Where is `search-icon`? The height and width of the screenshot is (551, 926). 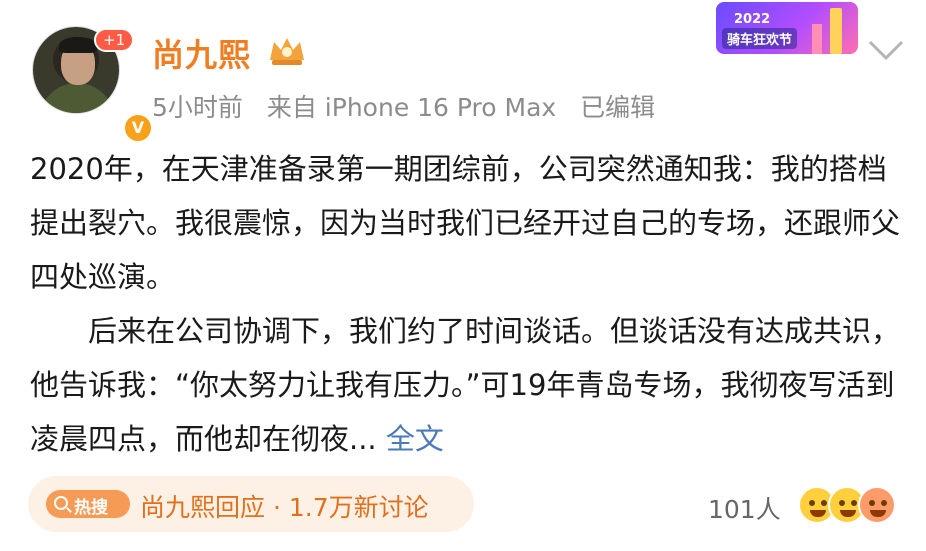
search-icon is located at coordinates (61, 503).